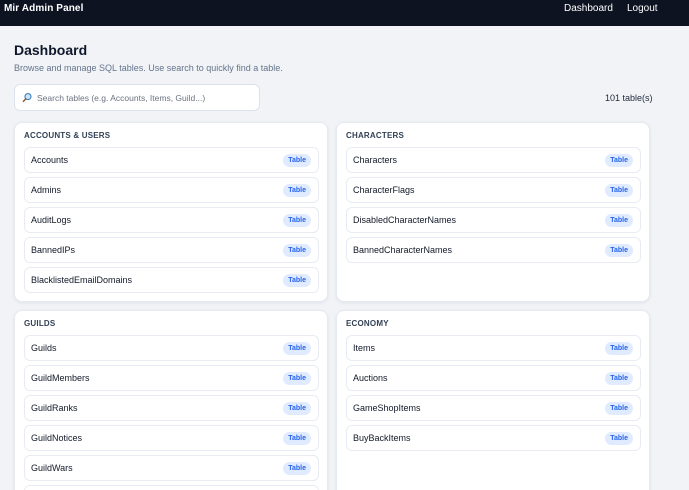  What do you see at coordinates (171, 487) in the screenshot?
I see `table-row-partial` at bounding box center [171, 487].